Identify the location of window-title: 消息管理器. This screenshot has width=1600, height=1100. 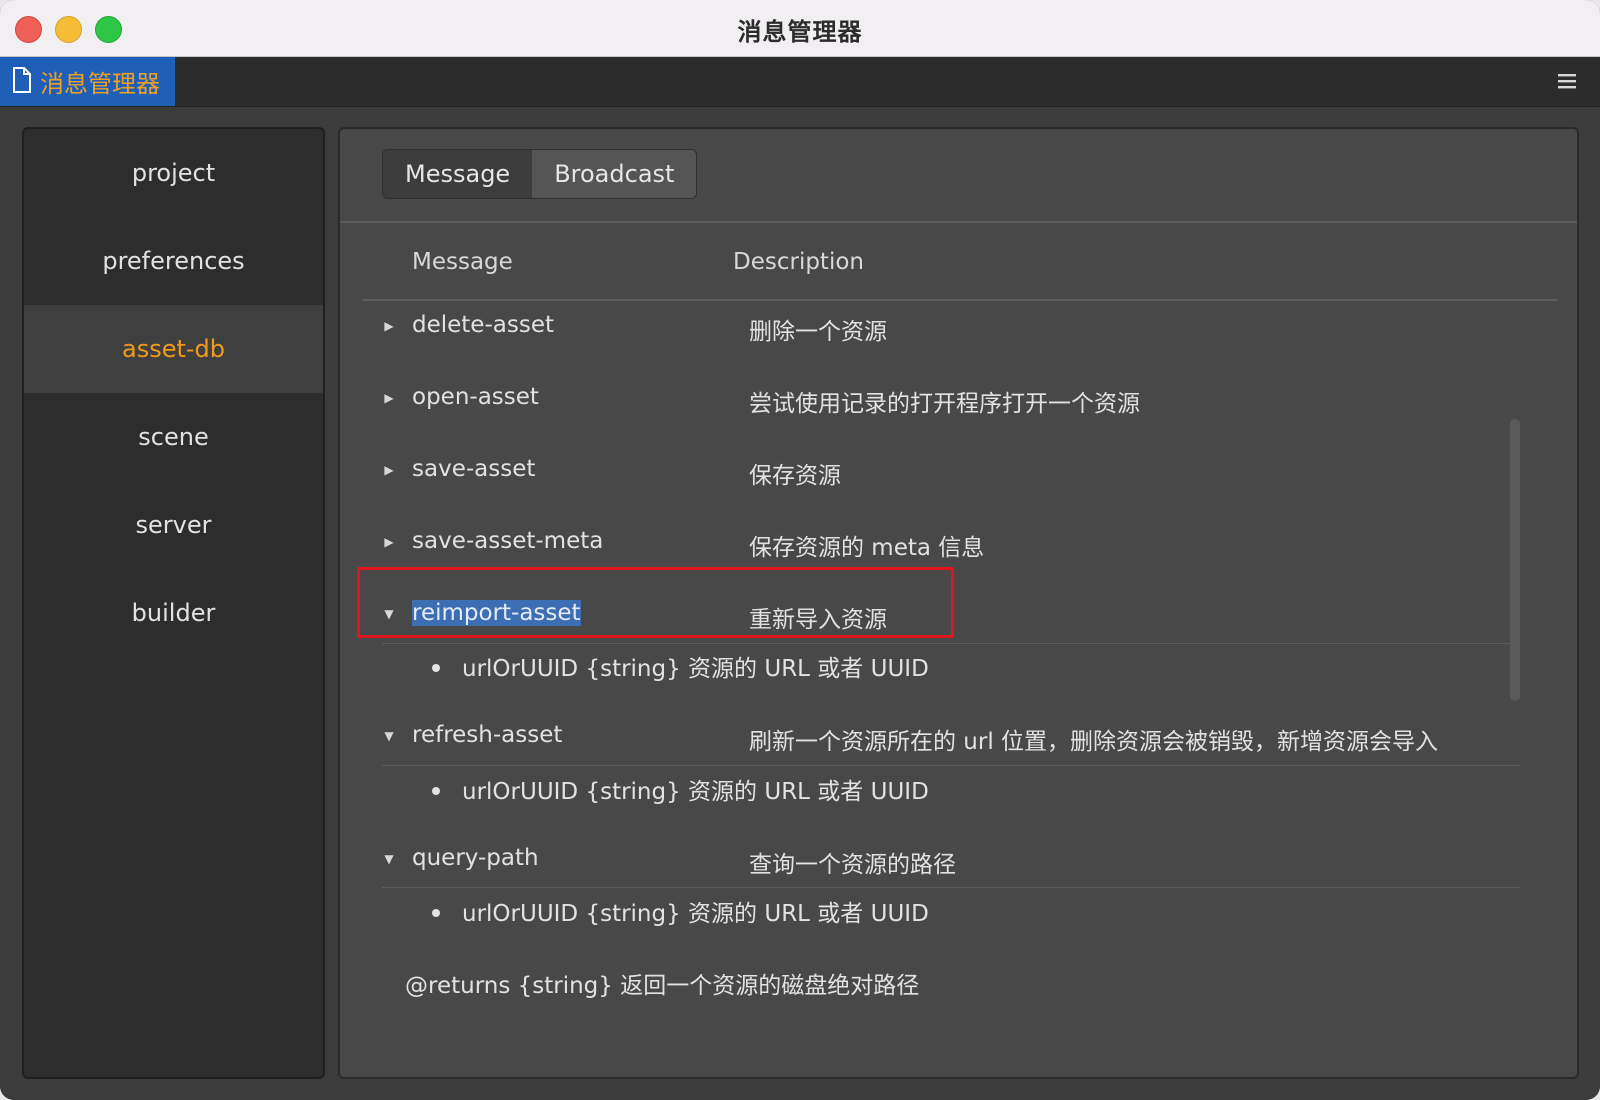
(800, 32).